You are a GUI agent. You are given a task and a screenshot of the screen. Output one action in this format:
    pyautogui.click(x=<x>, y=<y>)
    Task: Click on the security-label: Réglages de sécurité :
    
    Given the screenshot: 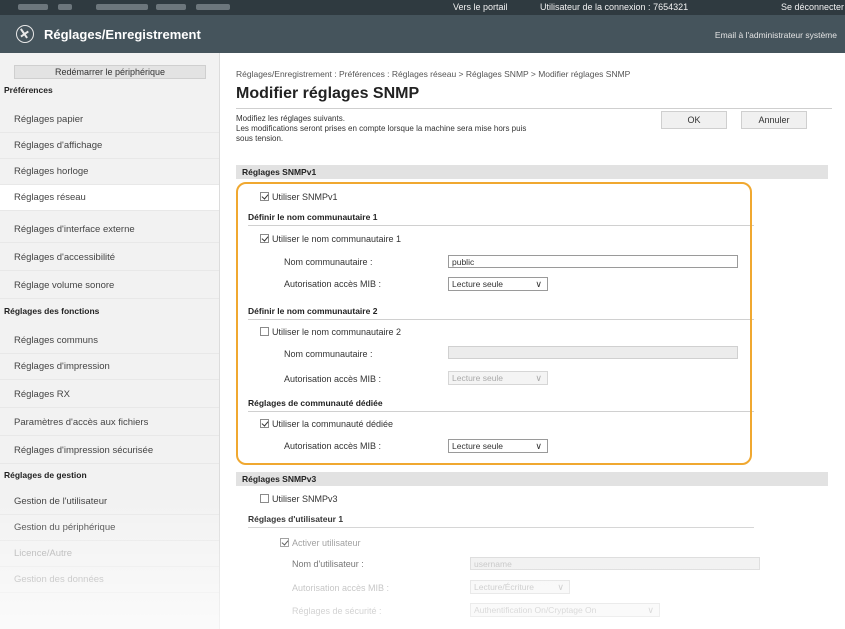 What is the action you would take?
    pyautogui.click(x=337, y=611)
    